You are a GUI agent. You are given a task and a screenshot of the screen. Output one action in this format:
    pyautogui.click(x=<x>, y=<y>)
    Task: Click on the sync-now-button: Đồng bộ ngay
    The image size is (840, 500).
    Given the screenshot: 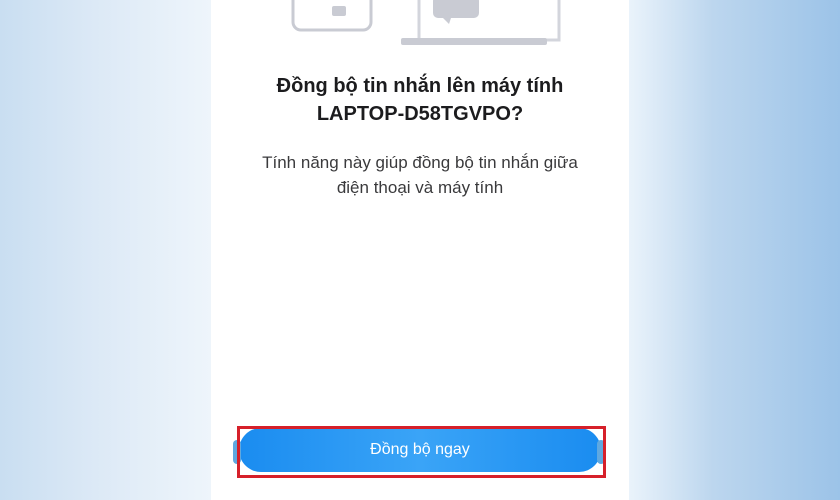 What is the action you would take?
    pyautogui.click(x=420, y=450)
    